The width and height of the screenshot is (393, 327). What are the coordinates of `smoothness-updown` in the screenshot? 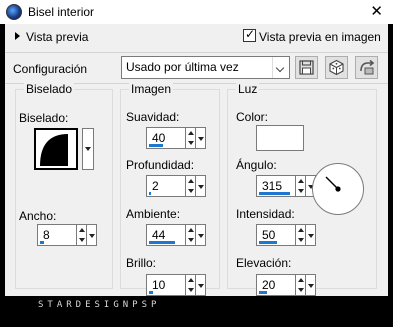 It's located at (191, 138).